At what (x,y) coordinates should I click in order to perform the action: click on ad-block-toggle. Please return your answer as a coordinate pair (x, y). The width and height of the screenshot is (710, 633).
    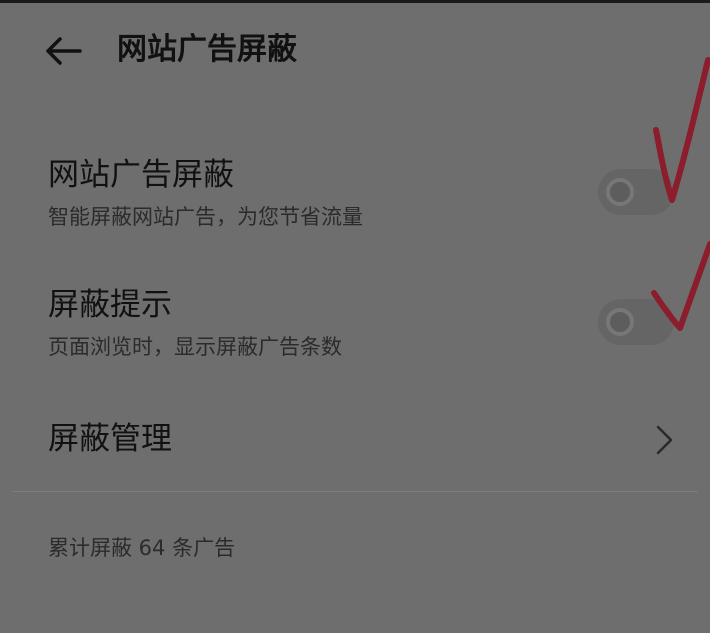
    Looking at the image, I should click on (636, 192).